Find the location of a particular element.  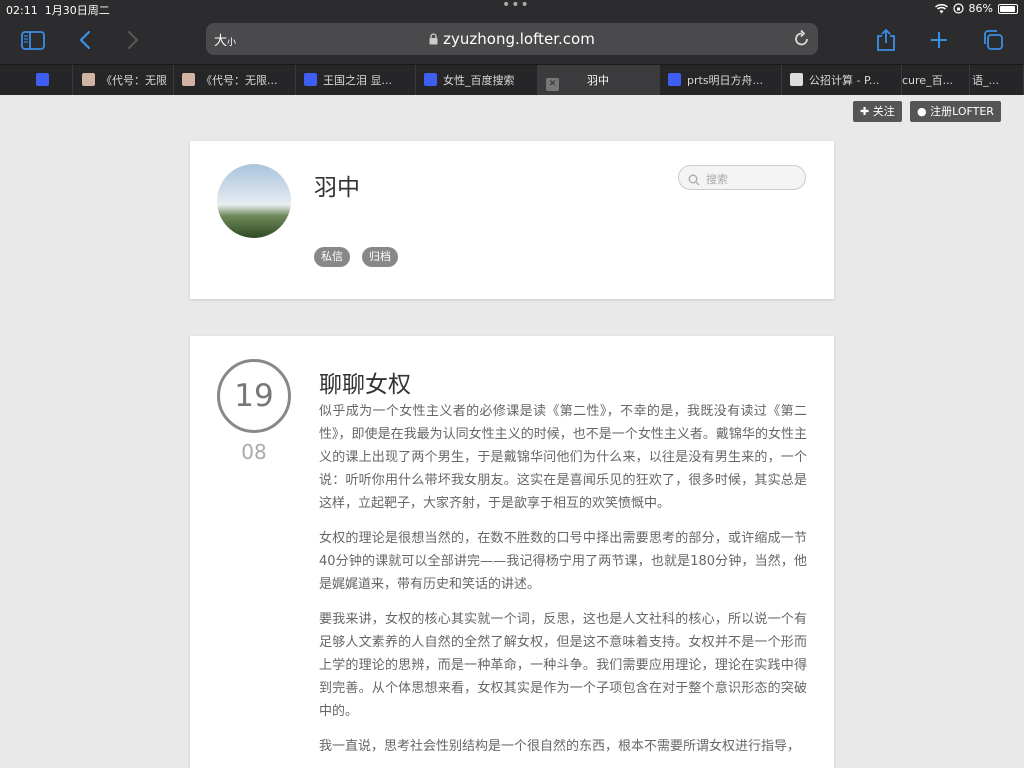

address-bar: 大小 zyuzhong.lofter.com is located at coordinates (512, 39).